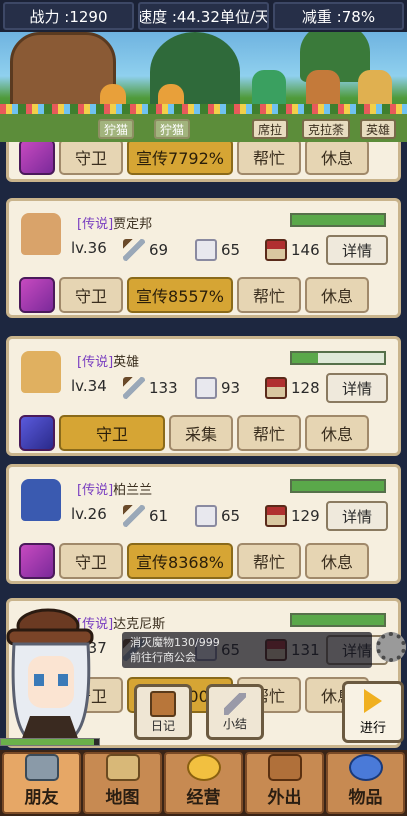 This screenshot has height=816, width=407. I want to click on promote-button: 宣传8368%, so click(180, 561).